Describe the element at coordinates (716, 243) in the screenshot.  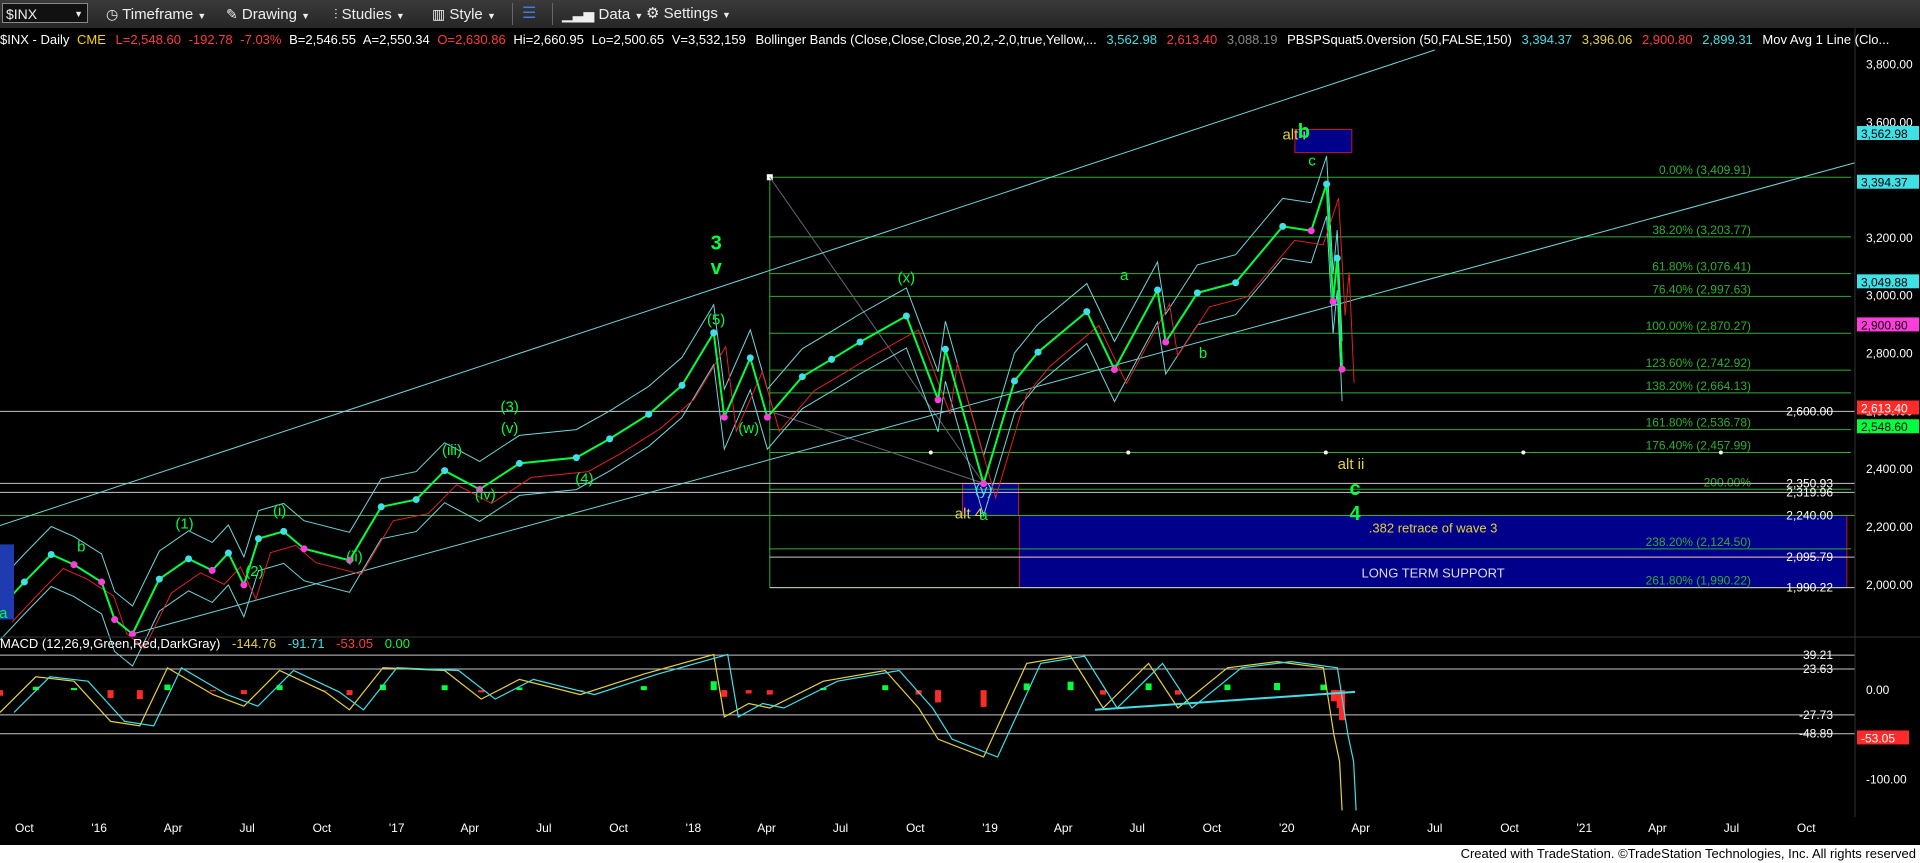
I see `wave-label: 3` at that location.